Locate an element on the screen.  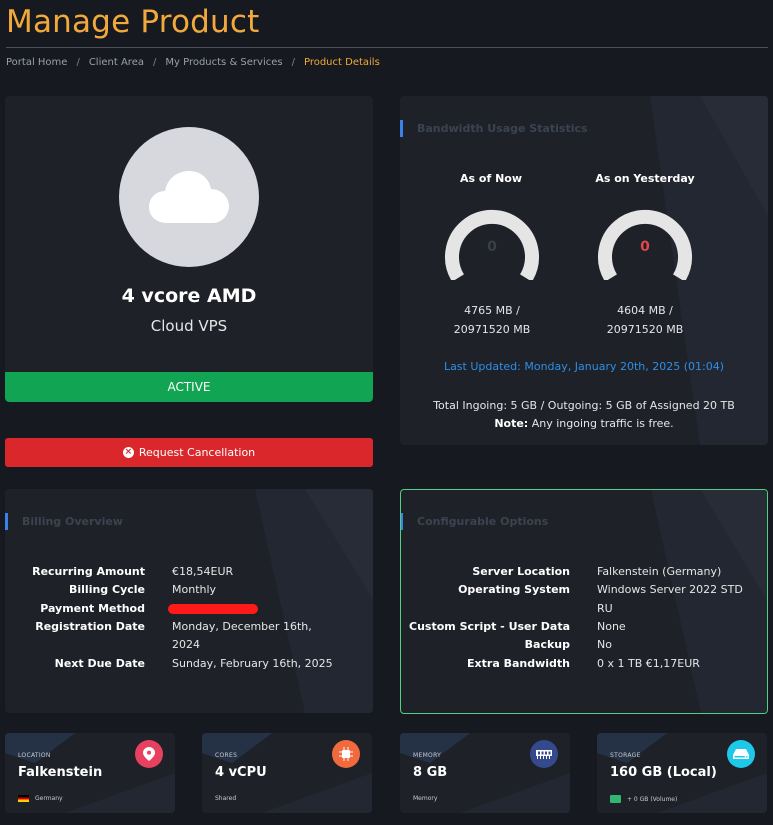
operating-system-line2: RU is located at coordinates (605, 608).